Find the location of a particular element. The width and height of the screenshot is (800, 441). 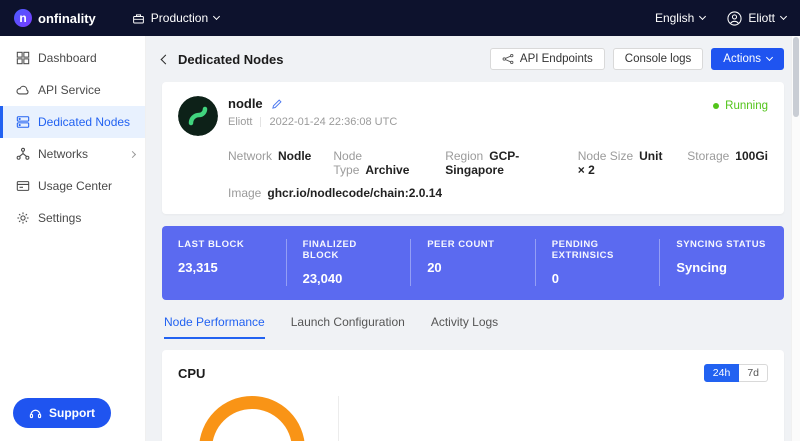

gear-icon is located at coordinates (23, 218).